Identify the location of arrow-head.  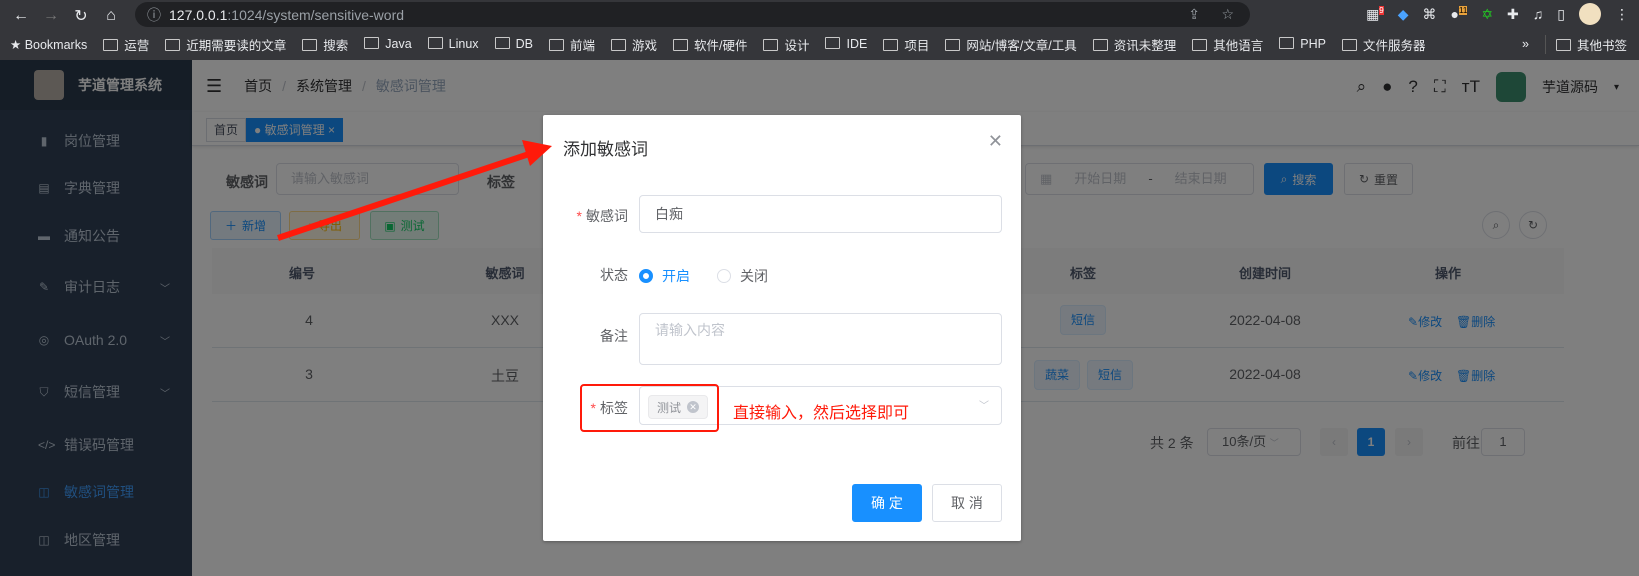
(537, 153).